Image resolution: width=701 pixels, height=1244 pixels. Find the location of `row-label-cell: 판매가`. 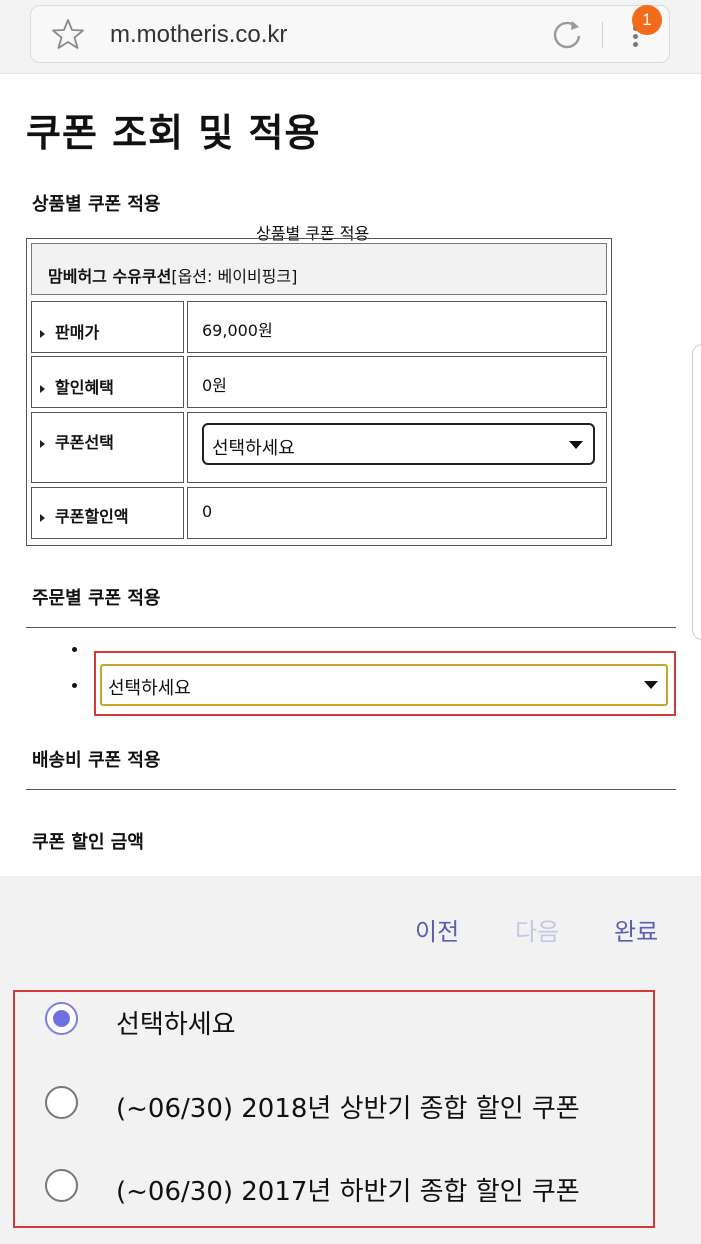

row-label-cell: 판매가 is located at coordinates (107, 327).